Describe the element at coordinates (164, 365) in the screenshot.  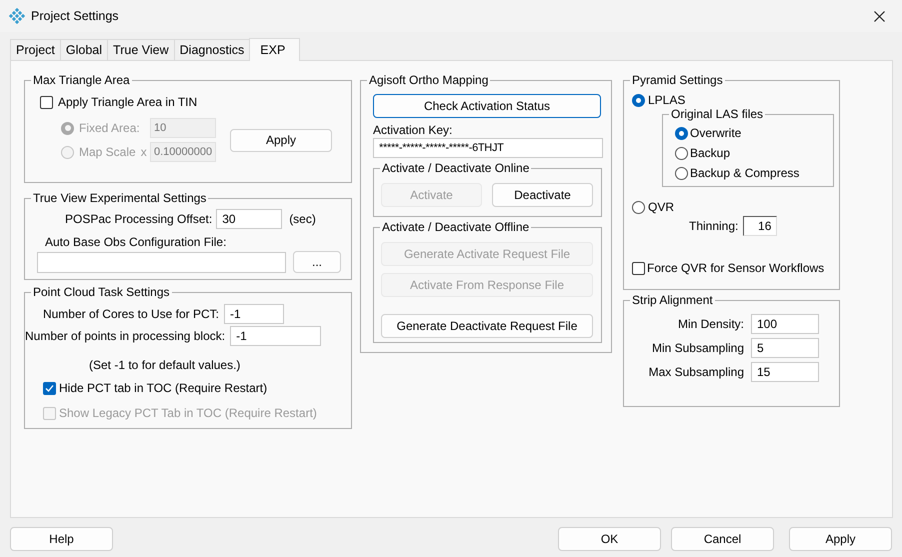
I see `hint-text: (Set -1 to for default values.)` at that location.